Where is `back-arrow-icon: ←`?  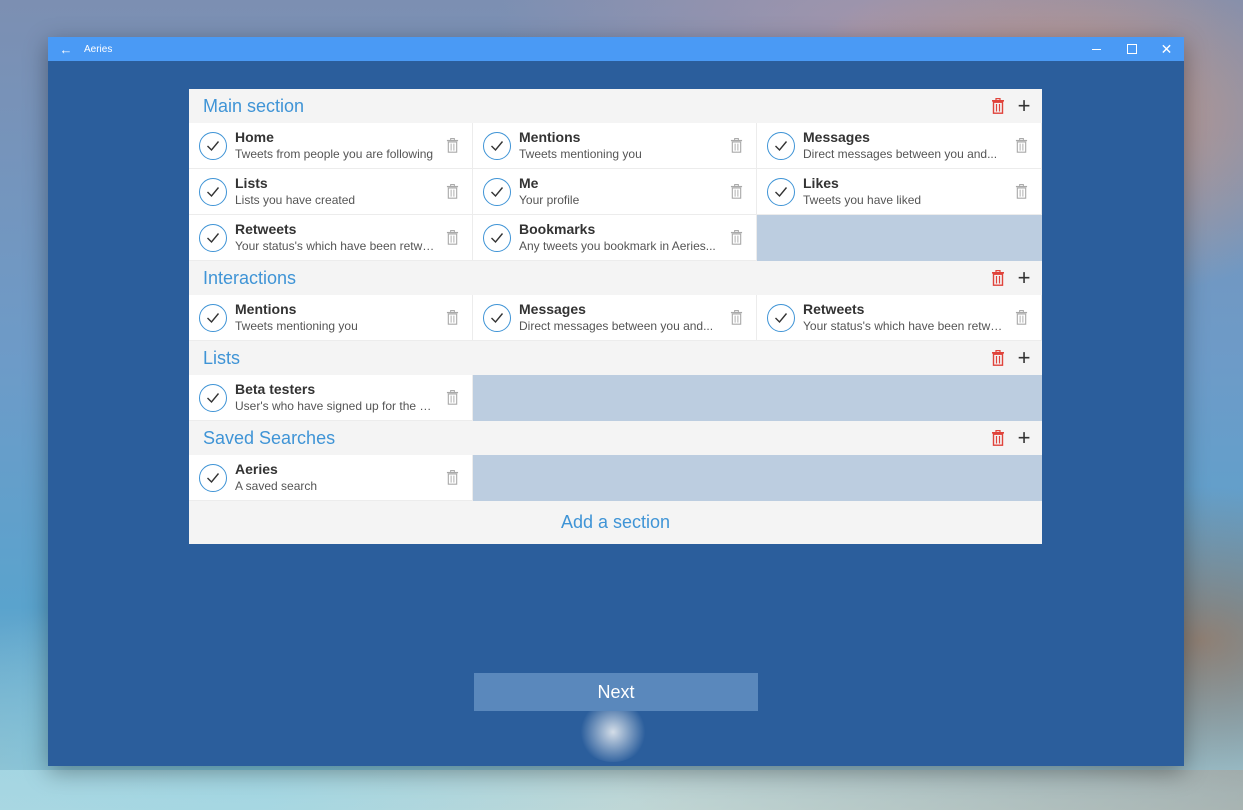 back-arrow-icon: ← is located at coordinates (66, 49).